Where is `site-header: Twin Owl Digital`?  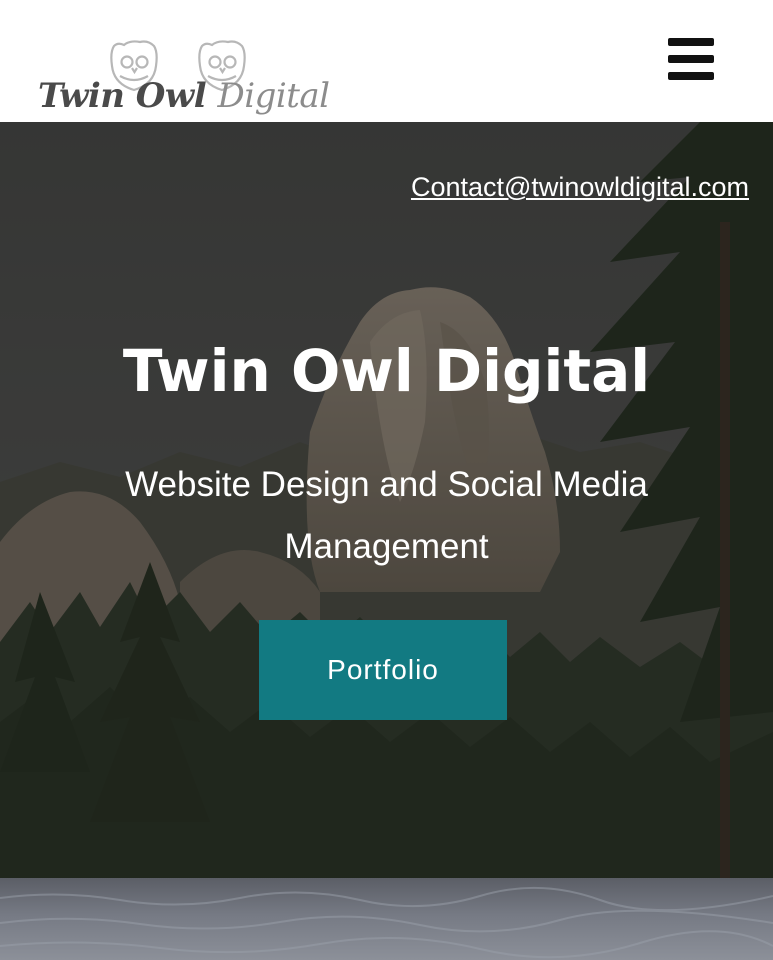
site-header: Twin Owl Digital is located at coordinates (386, 61).